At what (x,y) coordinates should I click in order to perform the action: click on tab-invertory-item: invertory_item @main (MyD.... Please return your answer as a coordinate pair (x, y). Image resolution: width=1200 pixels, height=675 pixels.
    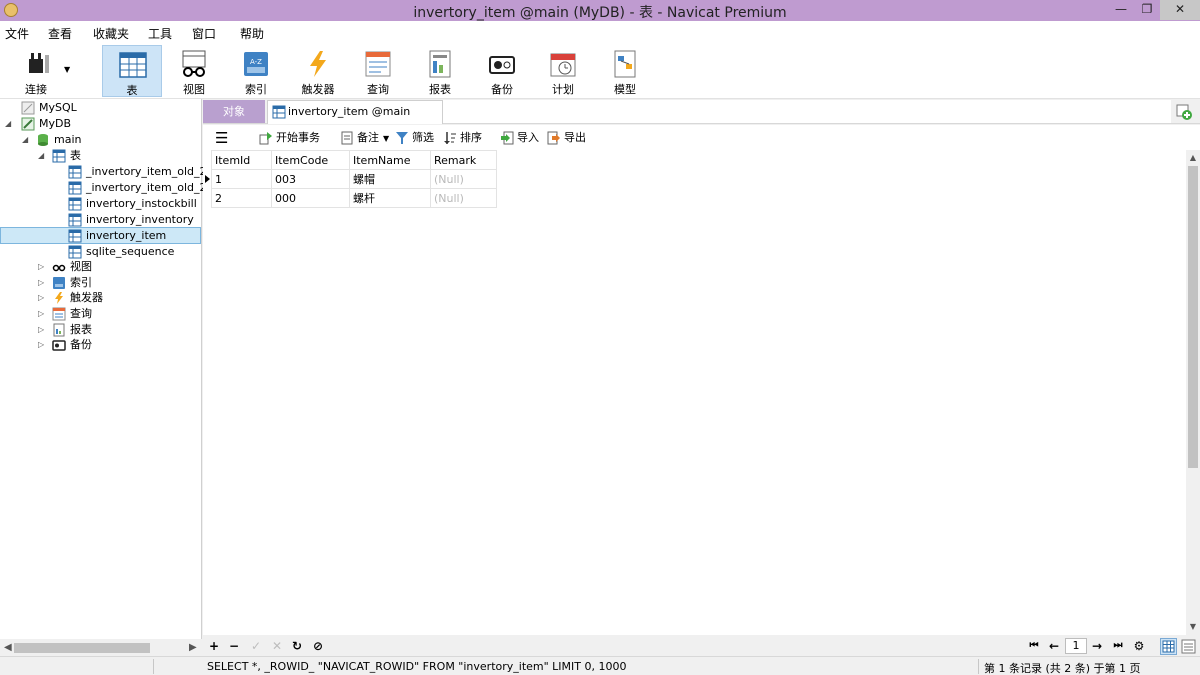
    Looking at the image, I should click on (355, 120).